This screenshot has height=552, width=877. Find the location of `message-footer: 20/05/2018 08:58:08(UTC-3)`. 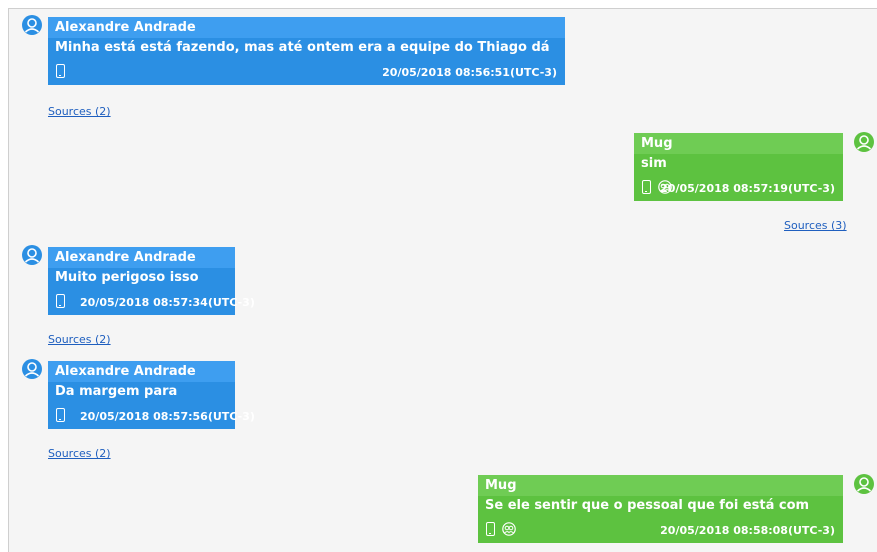

message-footer: 20/05/2018 08:58:08(UTC-3) is located at coordinates (660, 530).